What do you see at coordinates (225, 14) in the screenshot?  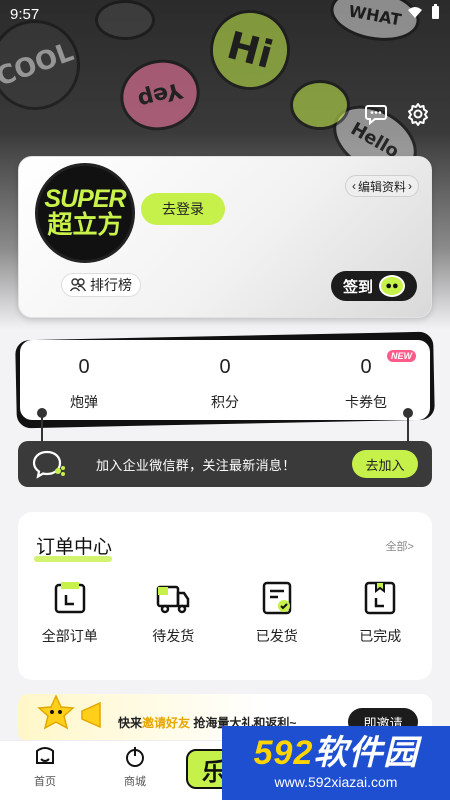 I see `status-bar: 9:57` at bounding box center [225, 14].